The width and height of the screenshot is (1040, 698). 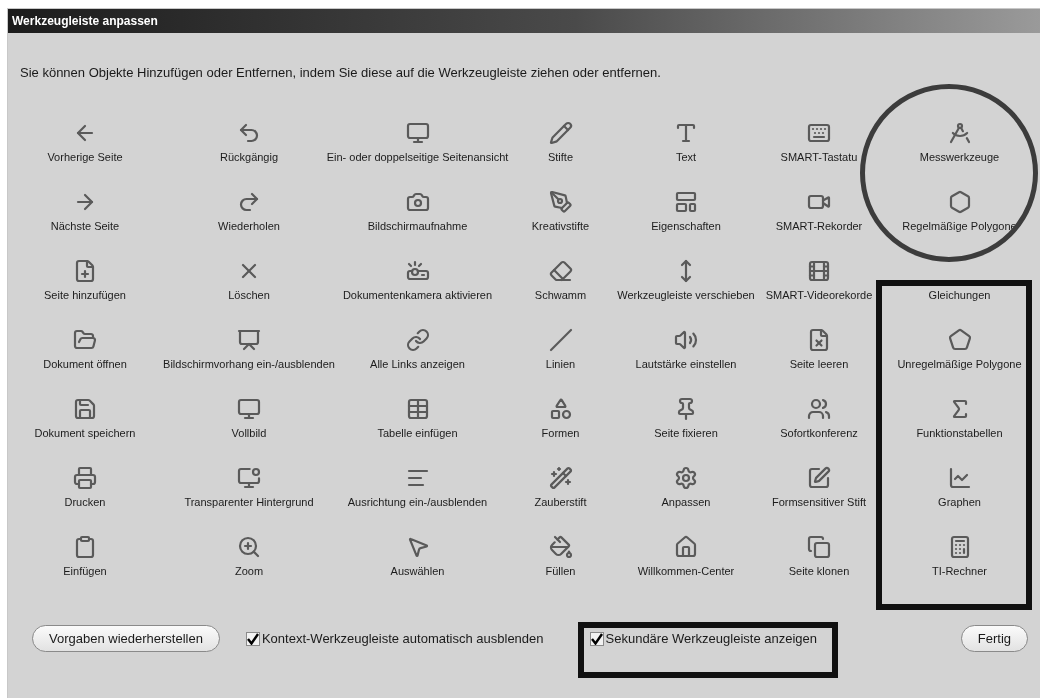 What do you see at coordinates (686, 226) in the screenshot?
I see `tool-label: Eigenschaften` at bounding box center [686, 226].